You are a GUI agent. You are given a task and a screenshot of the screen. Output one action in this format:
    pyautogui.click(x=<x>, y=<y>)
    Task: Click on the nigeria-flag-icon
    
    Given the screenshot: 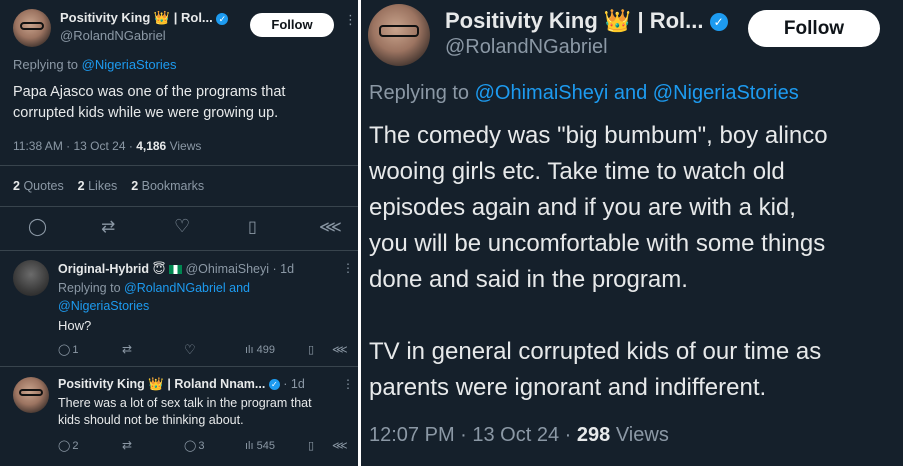 What is the action you would take?
    pyautogui.click(x=175, y=270)
    